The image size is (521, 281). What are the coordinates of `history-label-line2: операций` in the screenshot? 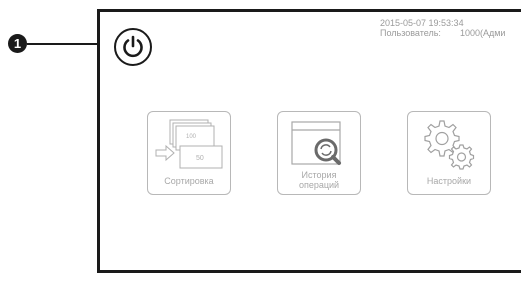 It's located at (319, 185).